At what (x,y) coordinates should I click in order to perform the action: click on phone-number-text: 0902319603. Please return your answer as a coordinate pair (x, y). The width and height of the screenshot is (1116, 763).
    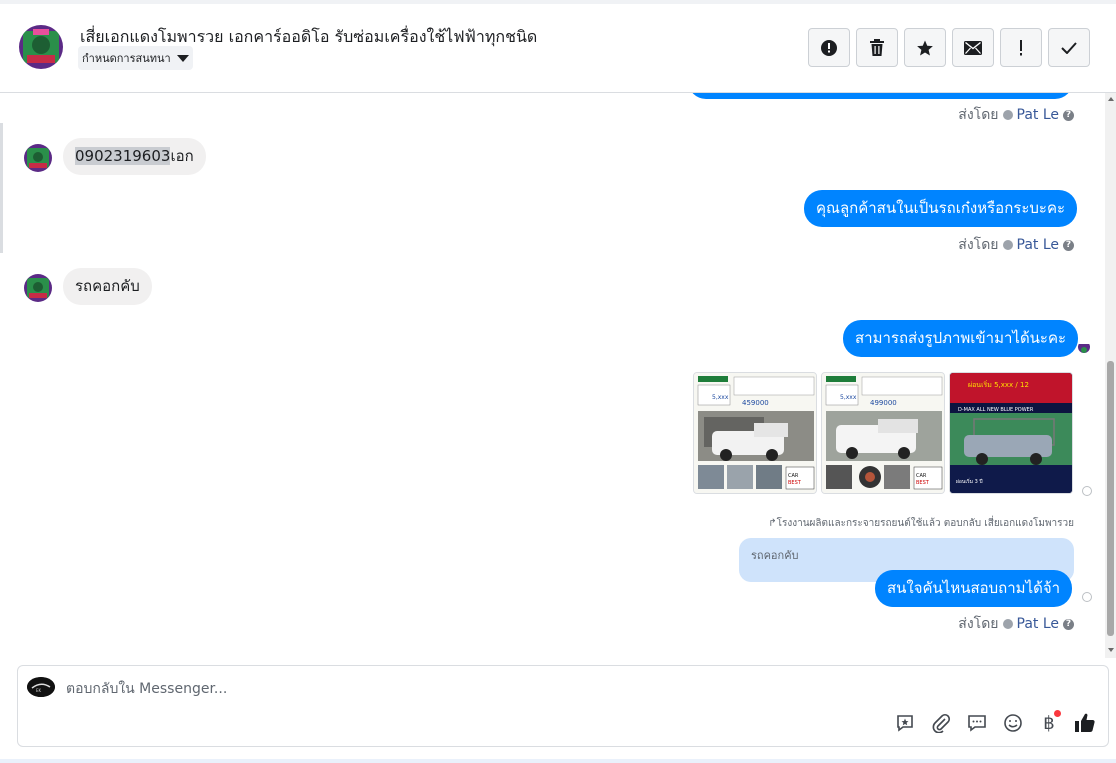
    Looking at the image, I should click on (123, 156).